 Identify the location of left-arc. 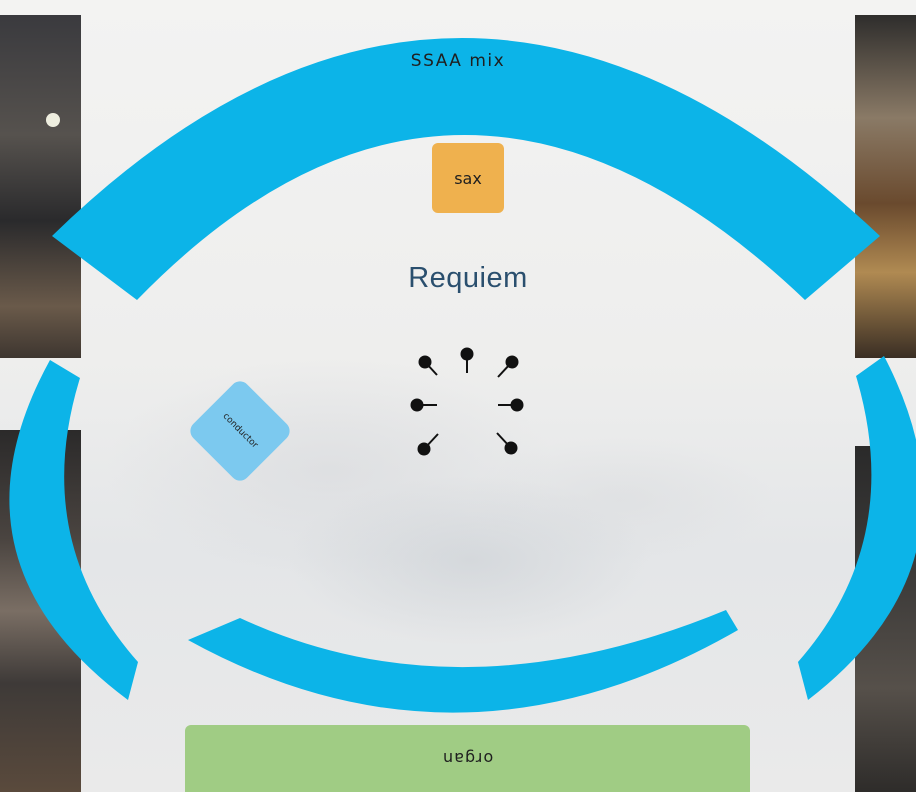
(74, 530).